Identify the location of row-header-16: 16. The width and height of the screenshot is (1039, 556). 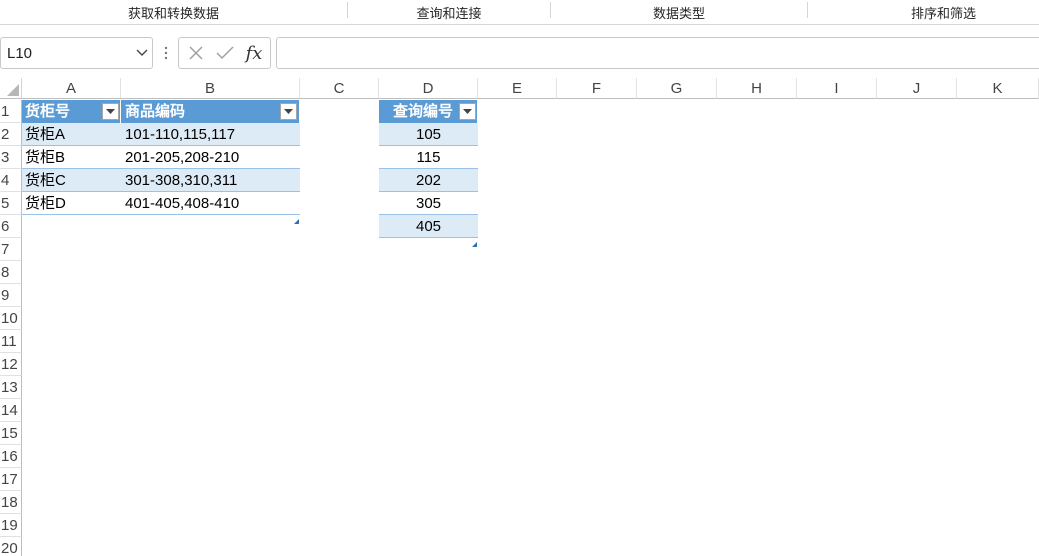
(11, 456).